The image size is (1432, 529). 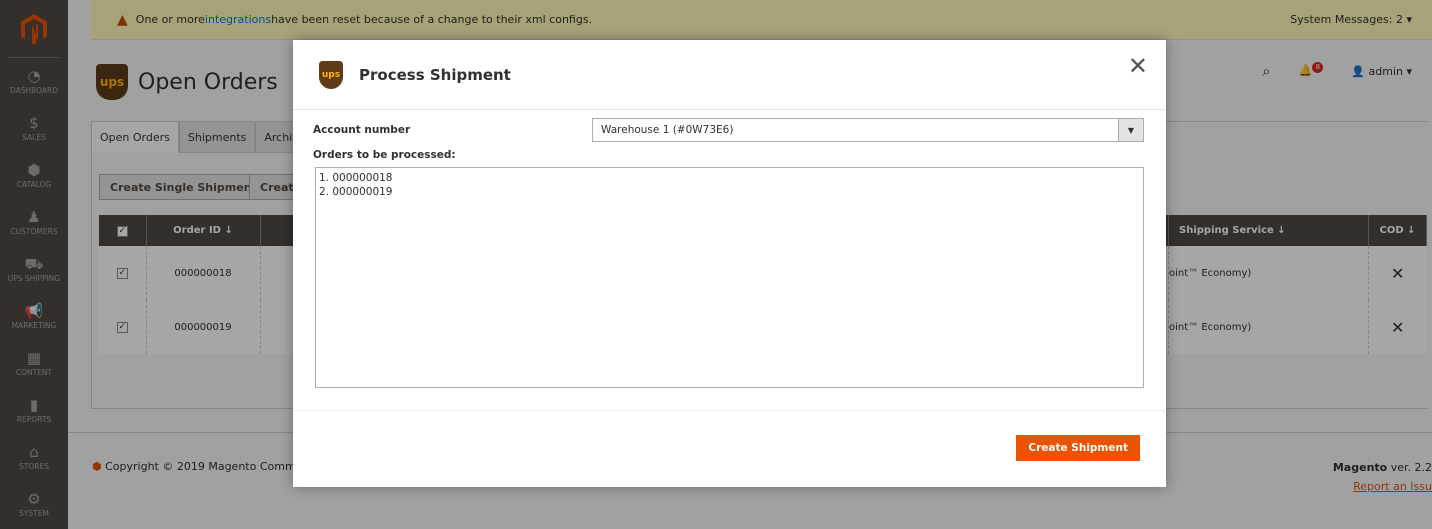 I want to click on modal-title: Process Shipment, so click(x=435, y=74).